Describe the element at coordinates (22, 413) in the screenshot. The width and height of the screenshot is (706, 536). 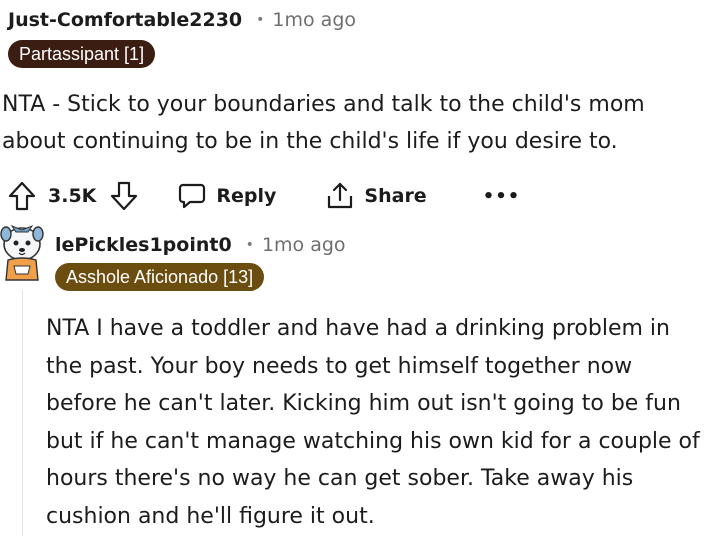
I see `thread-line` at that location.